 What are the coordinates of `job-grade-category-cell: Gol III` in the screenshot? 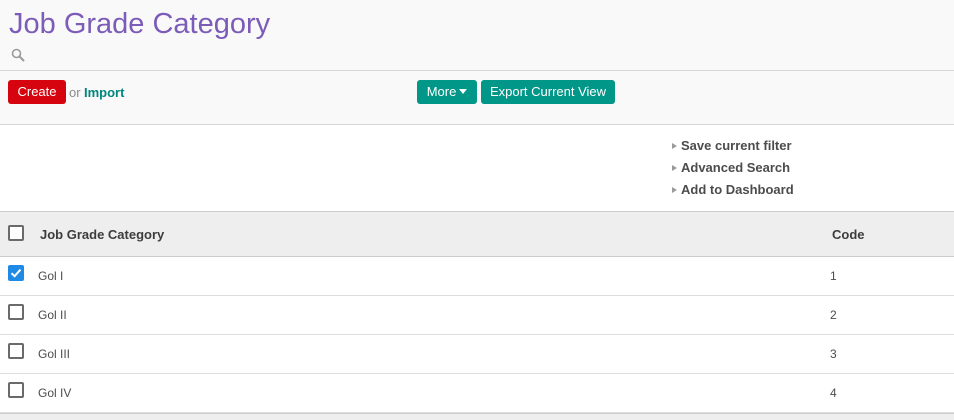 It's located at (54, 354).